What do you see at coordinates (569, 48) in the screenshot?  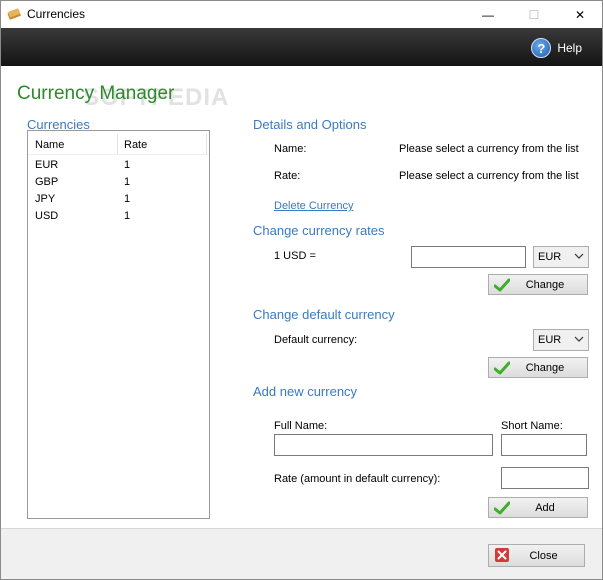 I see `help-label: Help` at bounding box center [569, 48].